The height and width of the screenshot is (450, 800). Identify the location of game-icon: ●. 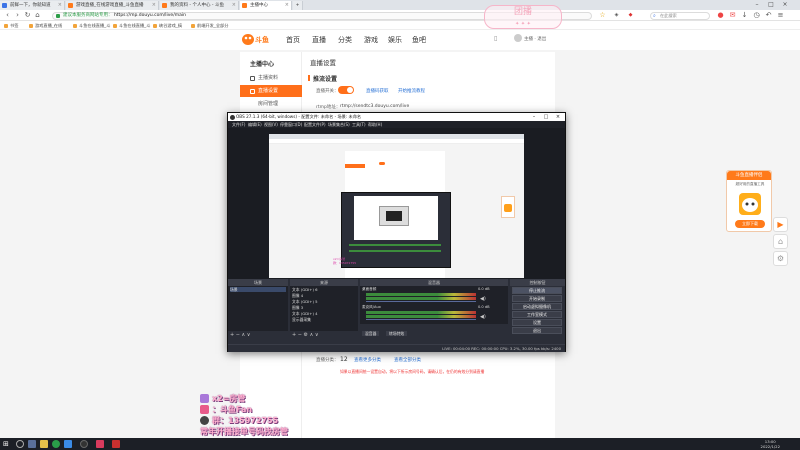
(720, 15).